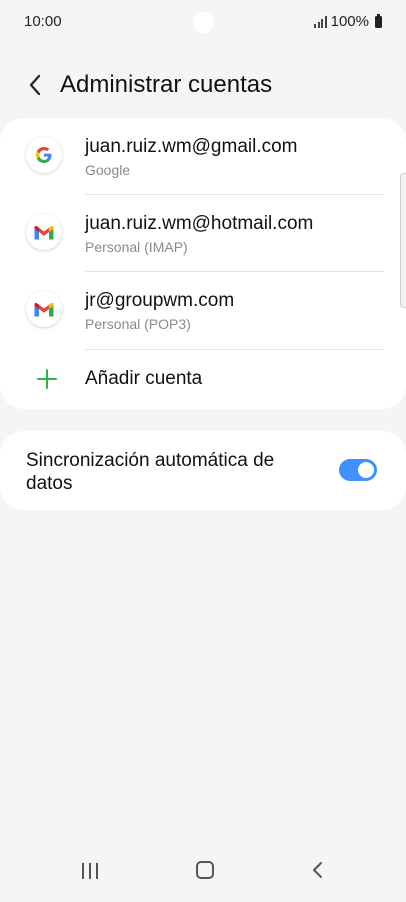 Image resolution: width=406 pixels, height=902 pixels. I want to click on auto-sync-toggle, so click(358, 470).